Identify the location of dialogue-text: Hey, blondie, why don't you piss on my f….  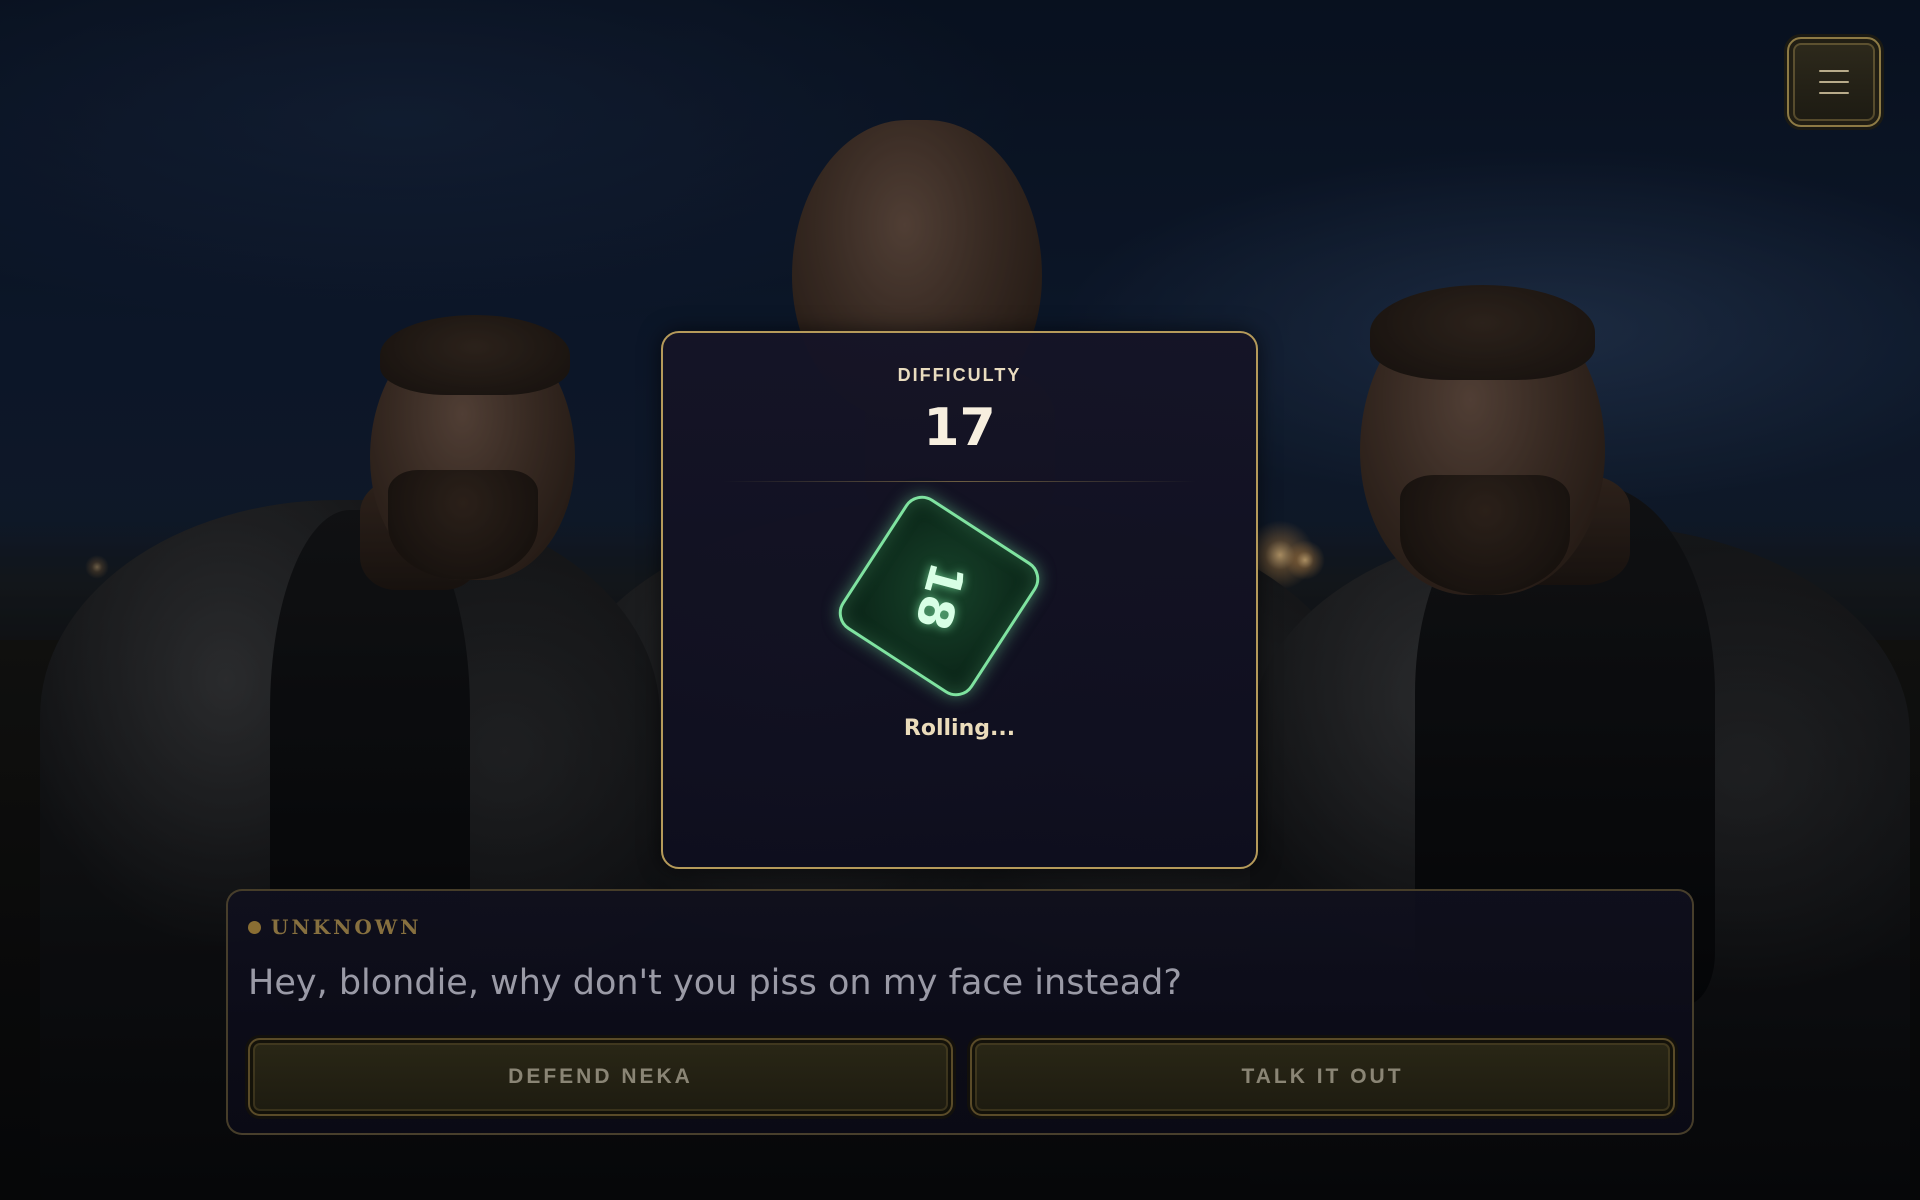
(715, 983).